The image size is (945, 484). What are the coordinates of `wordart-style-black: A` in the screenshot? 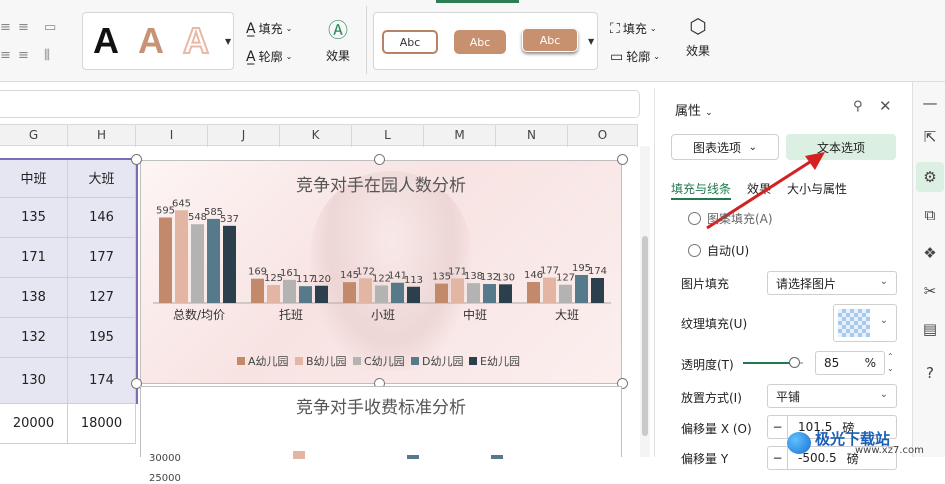 It's located at (106, 41).